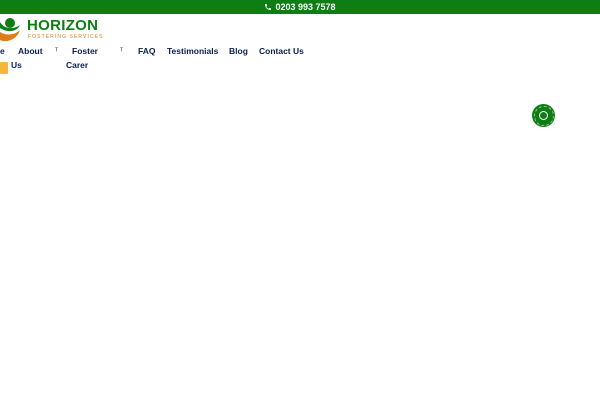 The image size is (600, 400). I want to click on foster-dropdown-caret-icon: ᵀ, so click(121, 52).